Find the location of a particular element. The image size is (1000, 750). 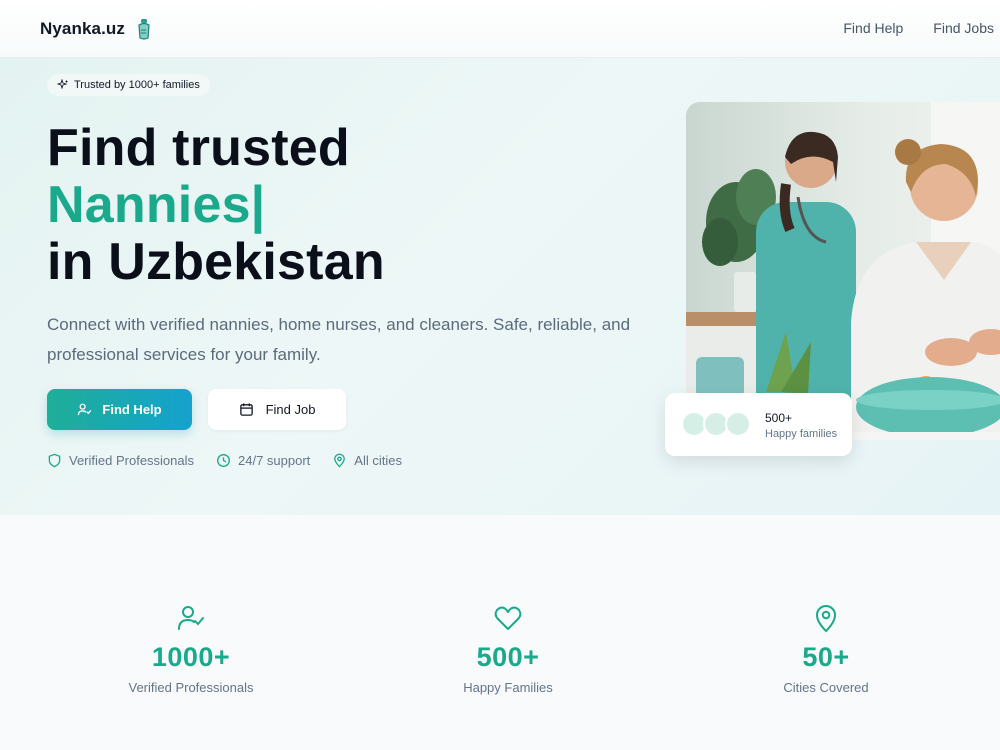

find-help-button: Find Help is located at coordinates (119, 409).